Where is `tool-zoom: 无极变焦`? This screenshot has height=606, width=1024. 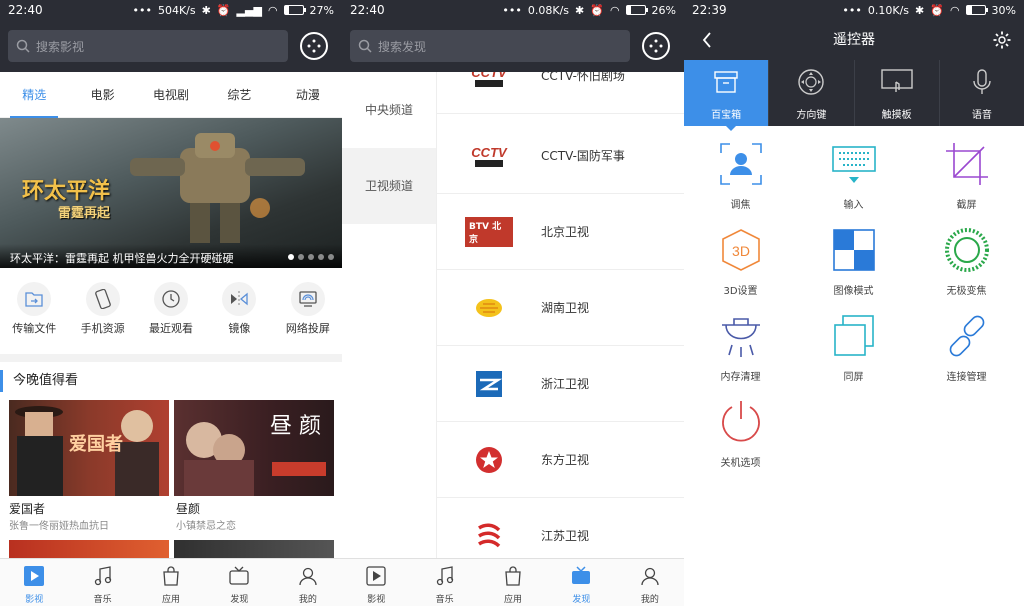 tool-zoom: 无极变焦 is located at coordinates (966, 268).